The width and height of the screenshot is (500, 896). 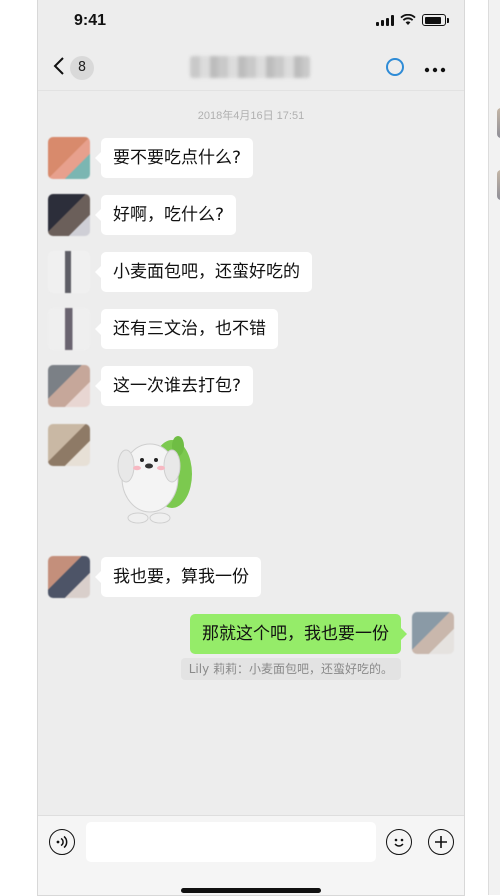 I want to click on emoji-button, so click(x=399, y=842).